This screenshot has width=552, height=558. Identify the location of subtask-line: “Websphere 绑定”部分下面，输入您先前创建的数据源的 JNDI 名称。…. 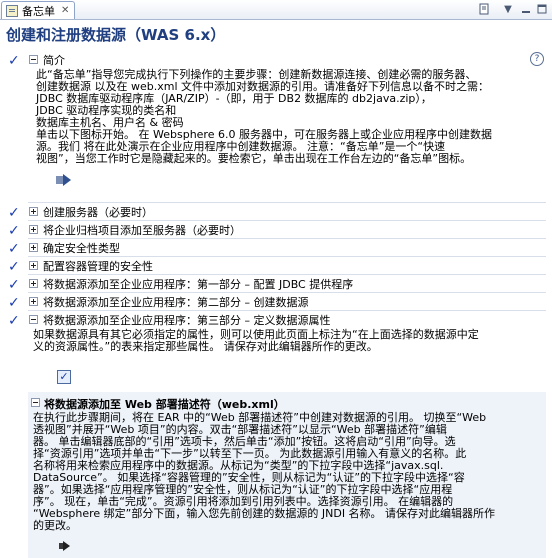
(264, 513).